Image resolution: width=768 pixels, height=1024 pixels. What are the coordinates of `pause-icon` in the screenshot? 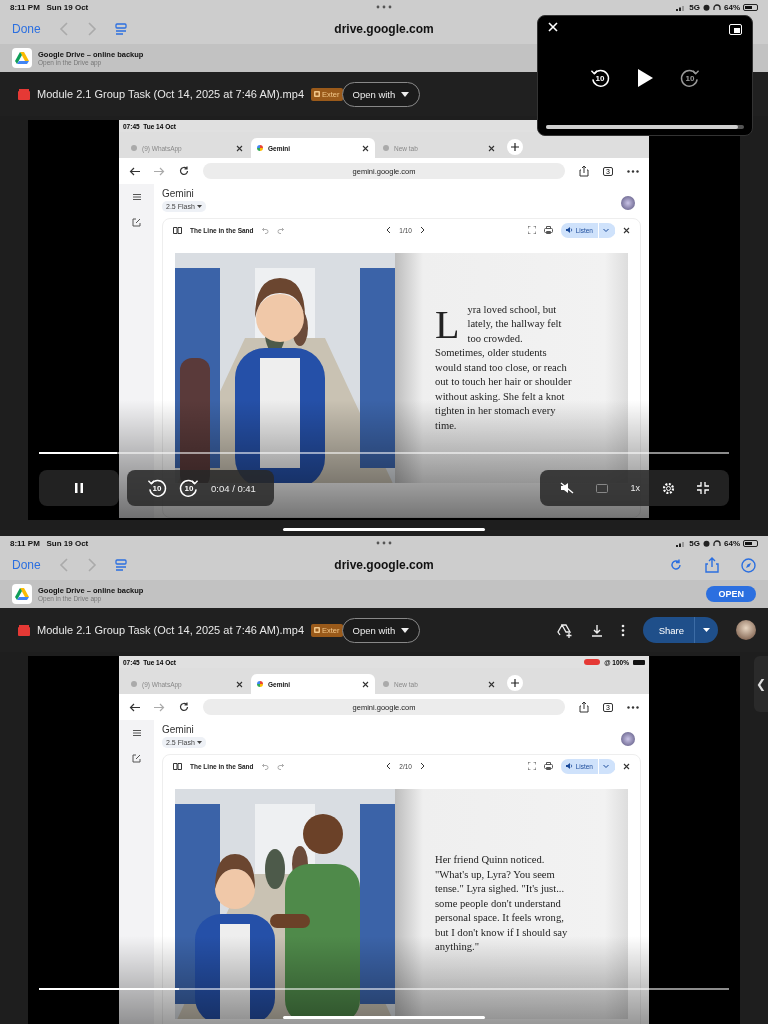 It's located at (79, 488).